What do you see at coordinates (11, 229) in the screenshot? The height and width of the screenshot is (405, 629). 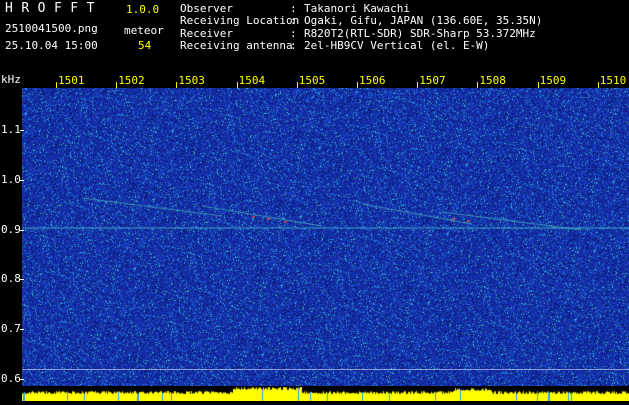 I see `frequency-tick-label: 0.9` at bounding box center [11, 229].